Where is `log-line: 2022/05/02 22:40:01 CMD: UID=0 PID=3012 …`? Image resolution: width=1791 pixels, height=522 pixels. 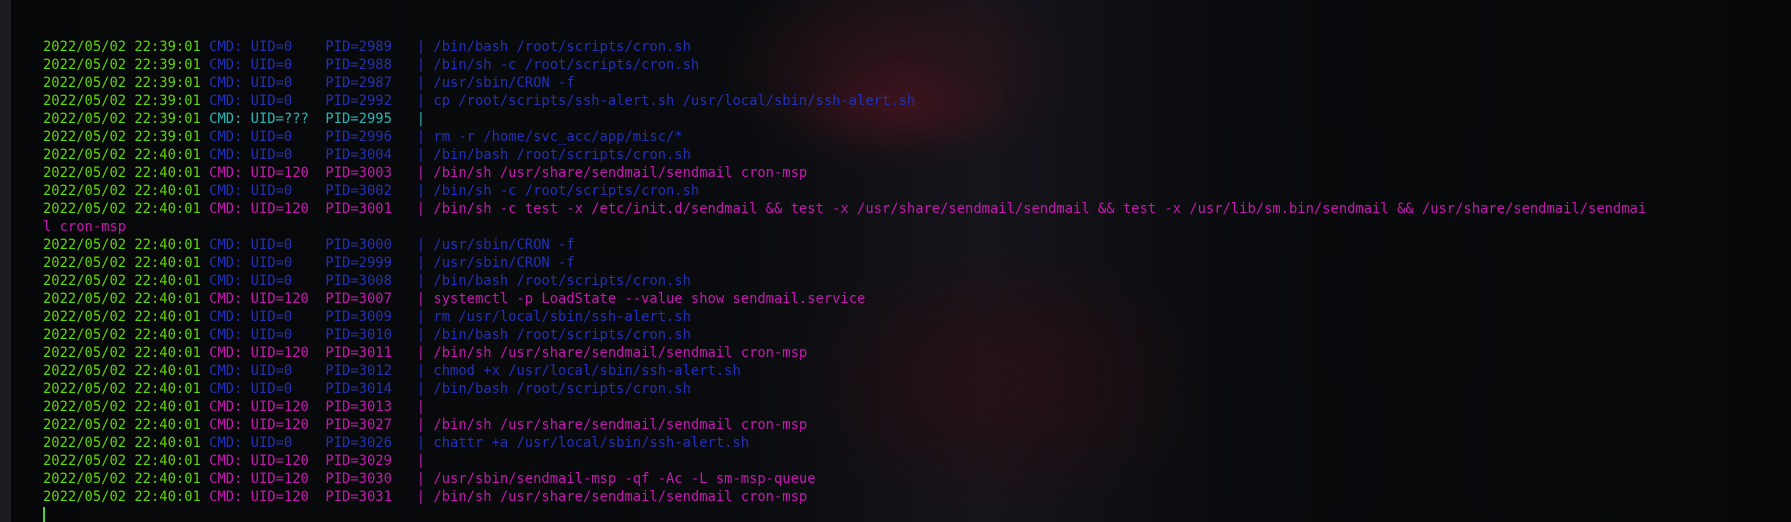
log-line: 2022/05/02 22:40:01 CMD: UID=0 PID=3012 … is located at coordinates (844, 371).